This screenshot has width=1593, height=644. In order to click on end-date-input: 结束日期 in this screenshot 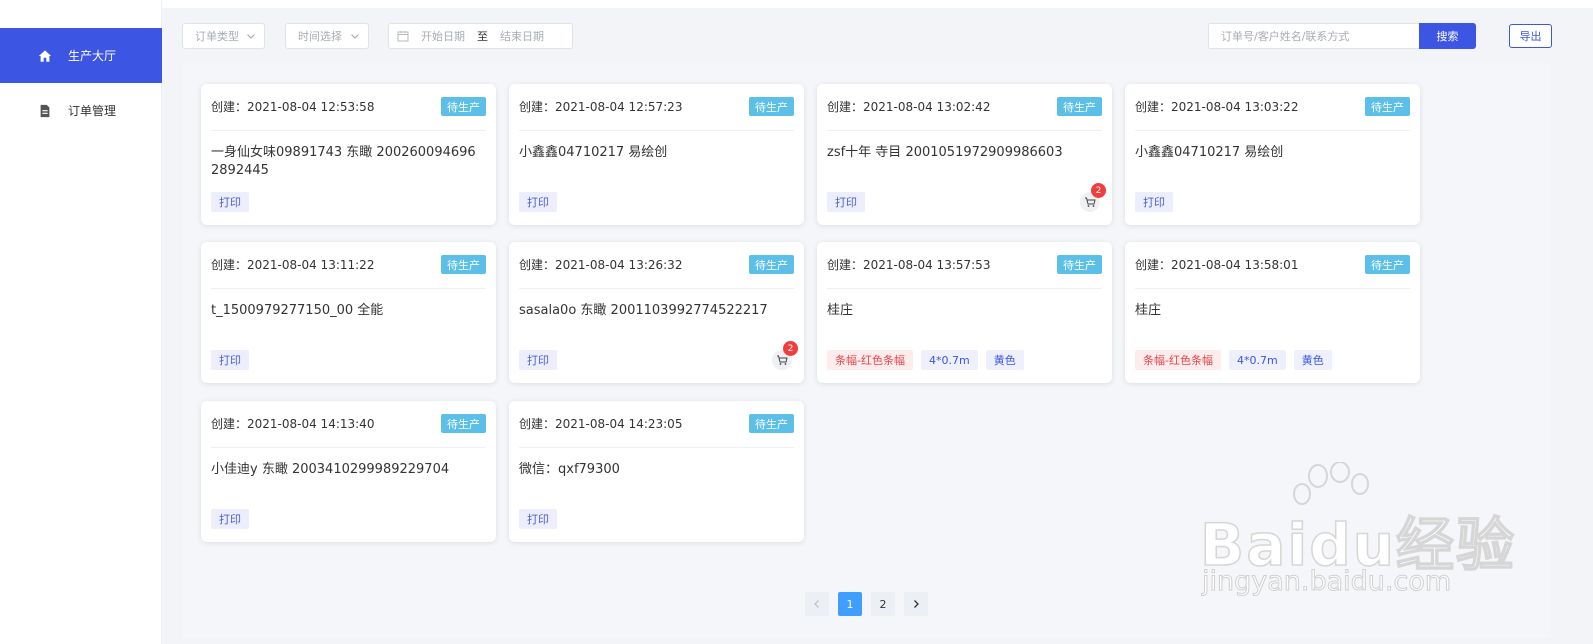, I will do `click(522, 36)`.